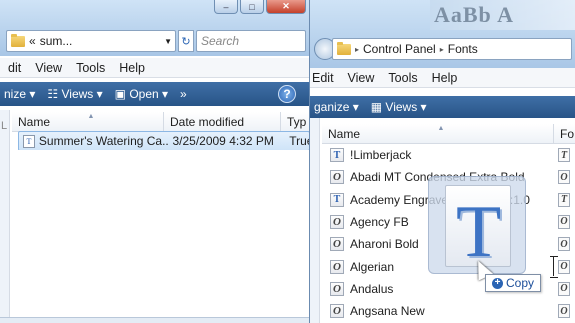 The image size is (575, 323). What do you see at coordinates (315, 220) in the screenshot?
I see `navigation-pane` at bounding box center [315, 220].